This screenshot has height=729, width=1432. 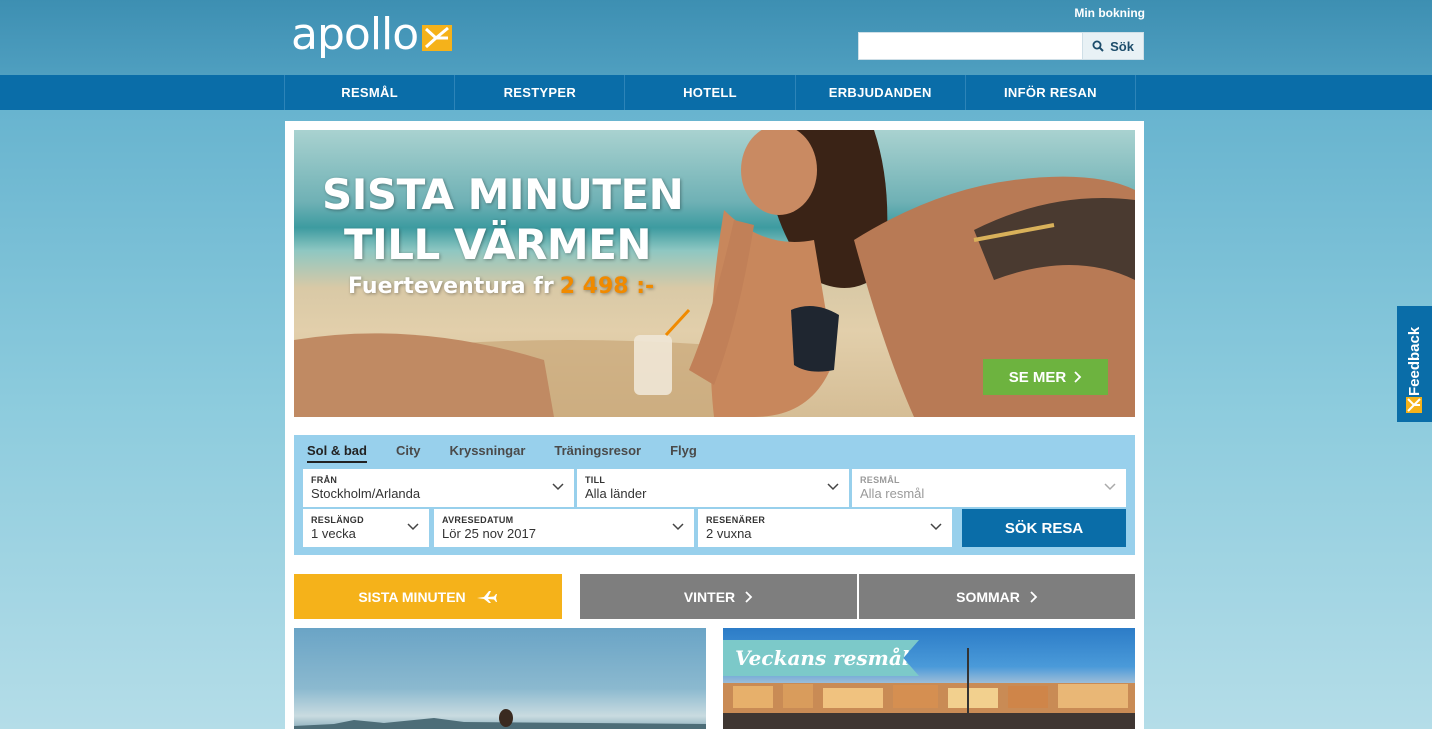 I want to click on see-more-button: SE MER, so click(x=1045, y=377).